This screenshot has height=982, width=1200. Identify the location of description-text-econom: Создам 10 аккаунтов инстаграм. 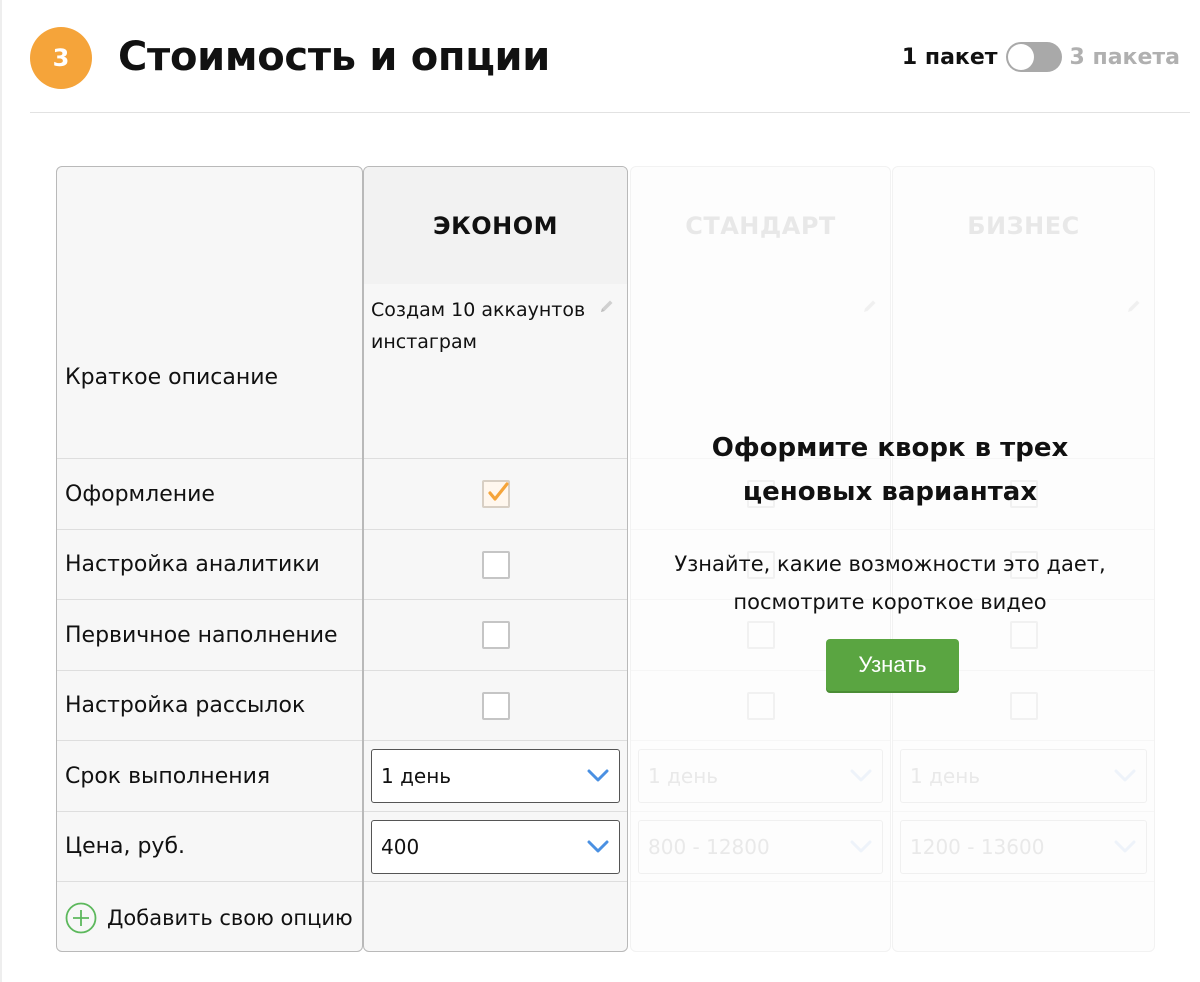
(478, 326).